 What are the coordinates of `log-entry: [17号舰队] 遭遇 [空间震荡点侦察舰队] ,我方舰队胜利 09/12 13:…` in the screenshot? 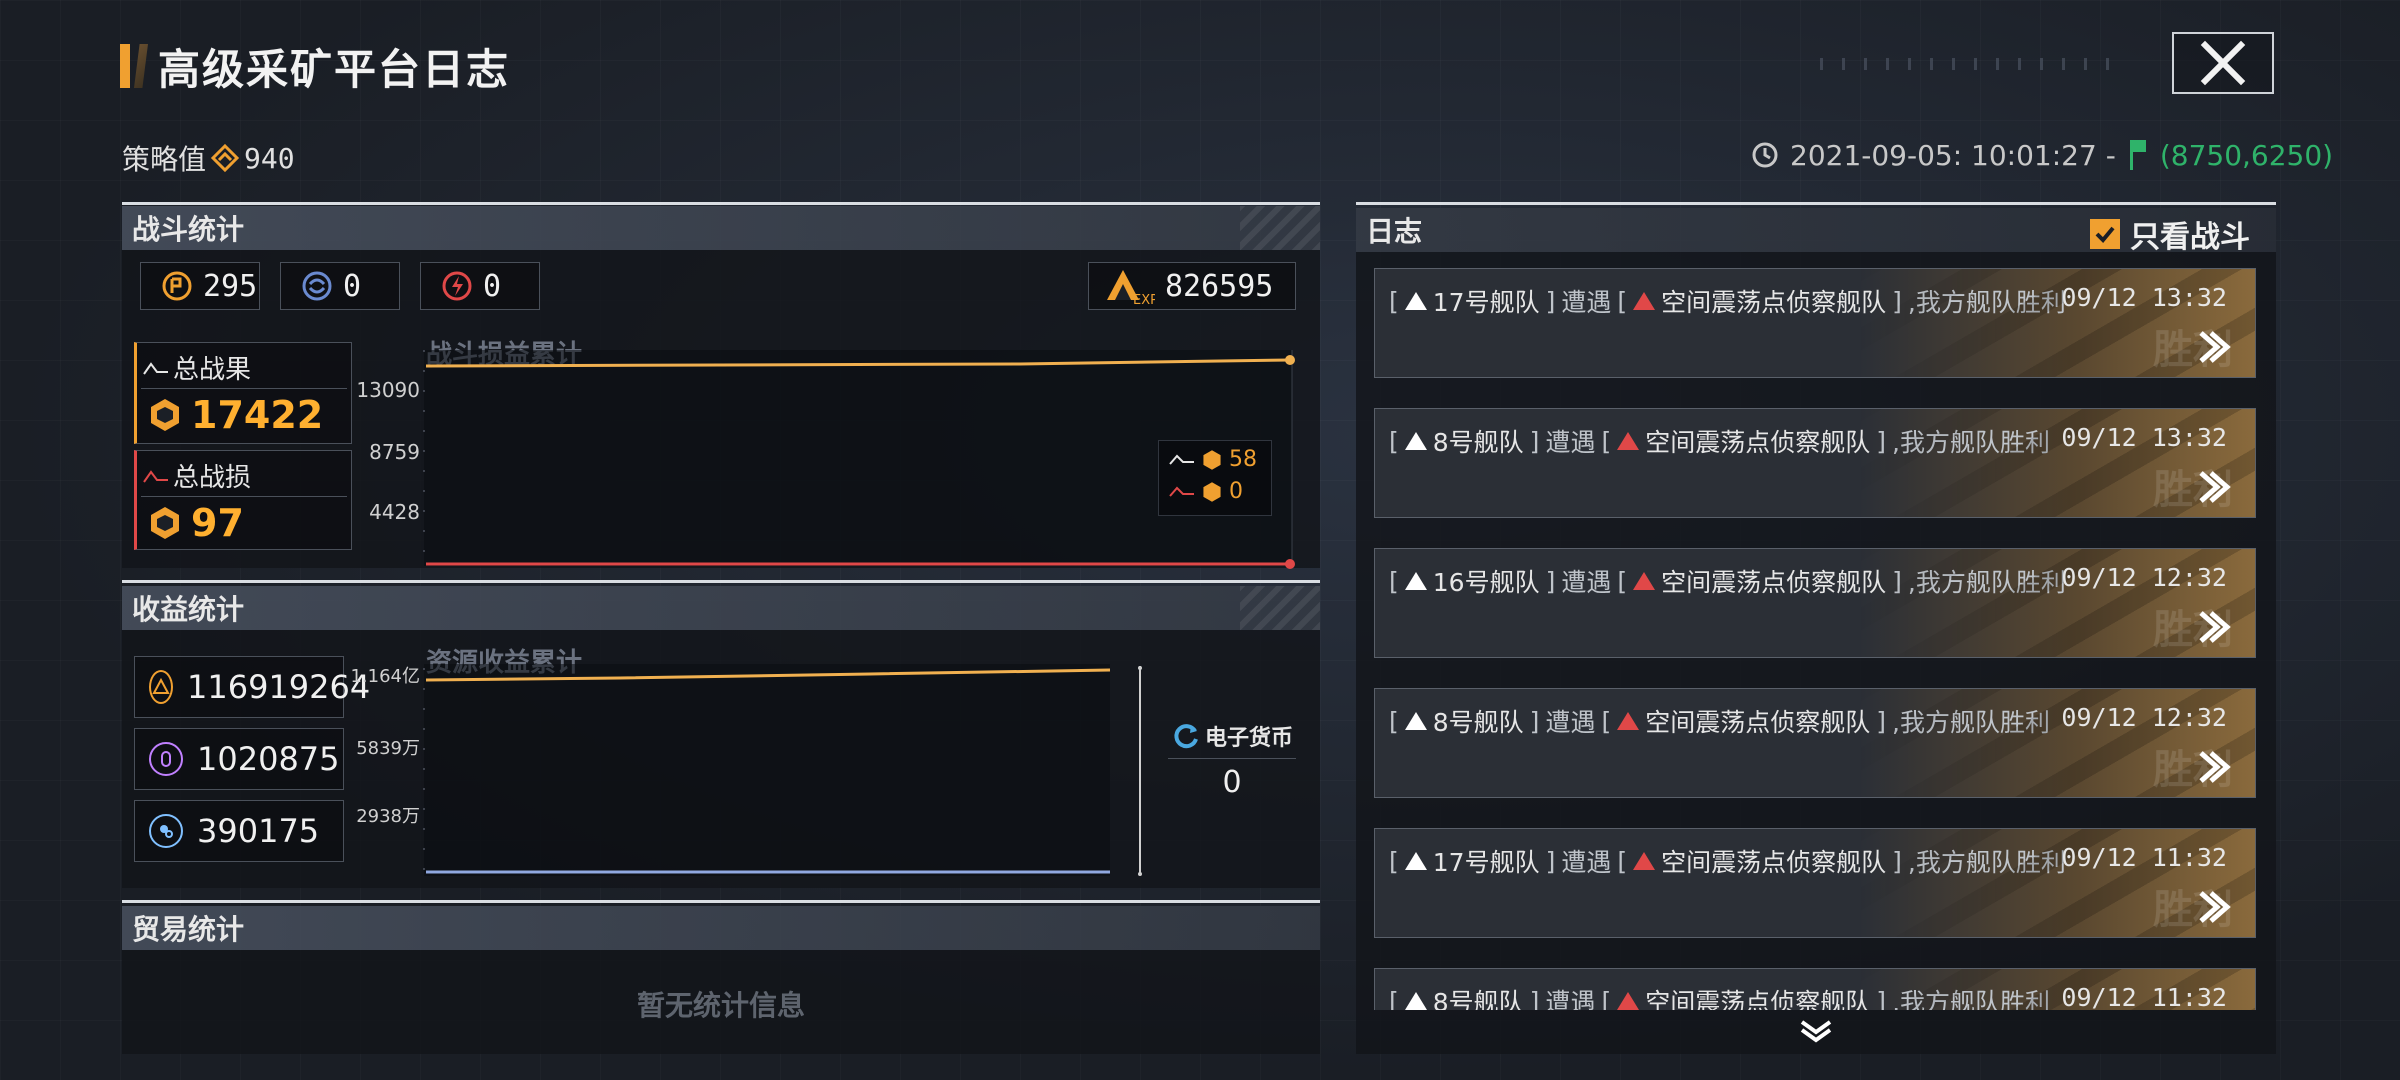 It's located at (1815, 323).